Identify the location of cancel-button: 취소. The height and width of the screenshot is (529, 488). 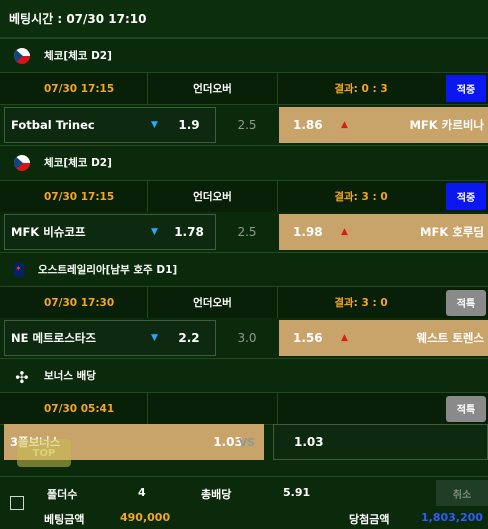
(462, 493).